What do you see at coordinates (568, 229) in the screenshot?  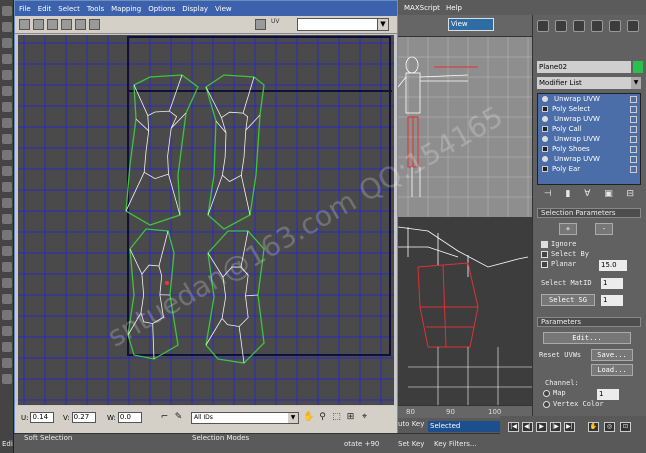 I see `grow-selection-button: +` at bounding box center [568, 229].